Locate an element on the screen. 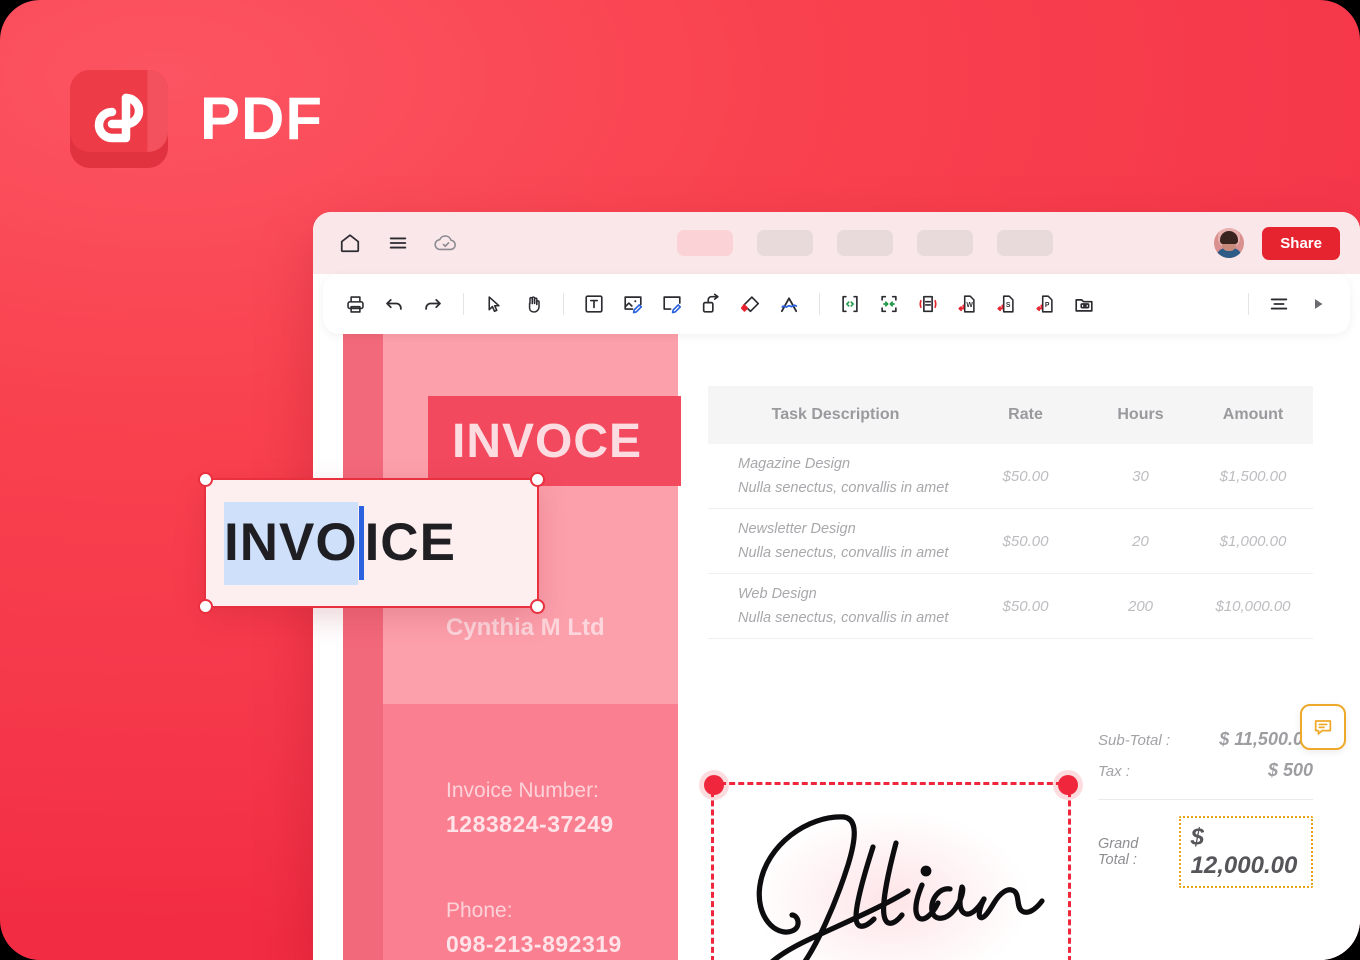 This screenshot has height=960, width=1360. split-pdf-icon is located at coordinates (850, 304).